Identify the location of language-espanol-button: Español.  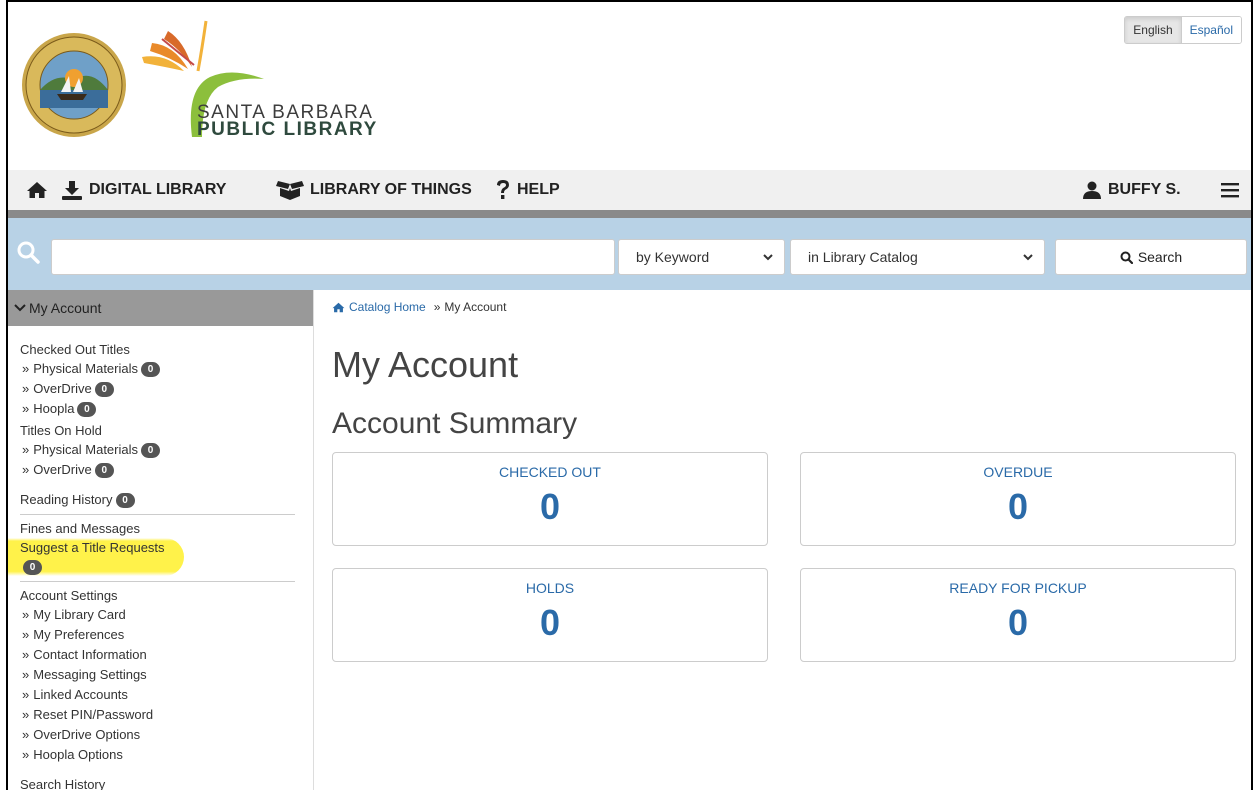
(1211, 30).